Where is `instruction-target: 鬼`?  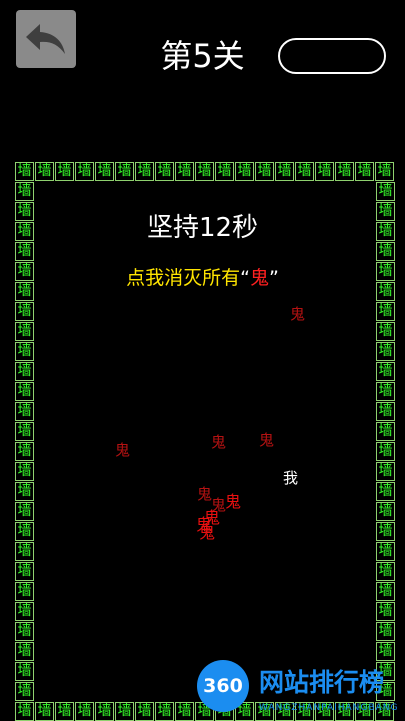 instruction-target: 鬼 is located at coordinates (260, 278).